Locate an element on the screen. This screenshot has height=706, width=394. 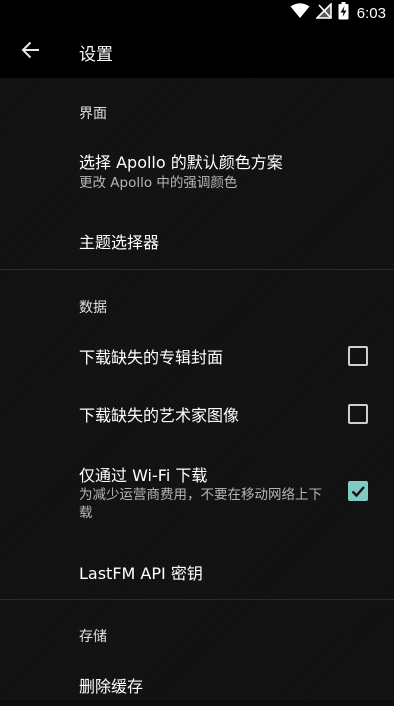
page-title: 设置 is located at coordinates (96, 55).